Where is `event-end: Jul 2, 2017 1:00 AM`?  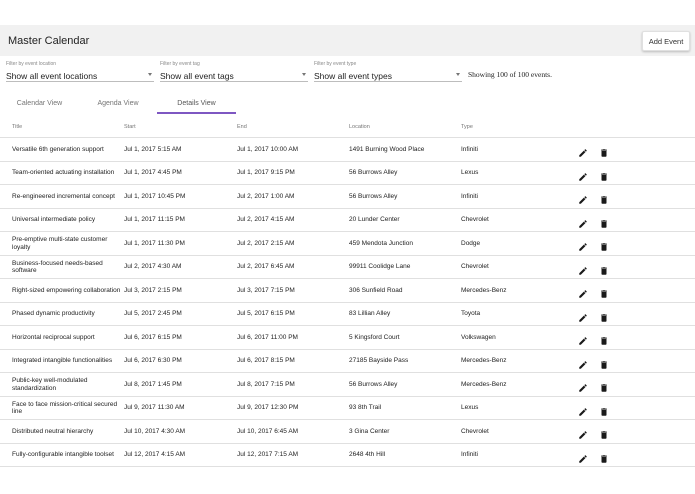
event-end: Jul 2, 2017 1:00 AM is located at coordinates (266, 196).